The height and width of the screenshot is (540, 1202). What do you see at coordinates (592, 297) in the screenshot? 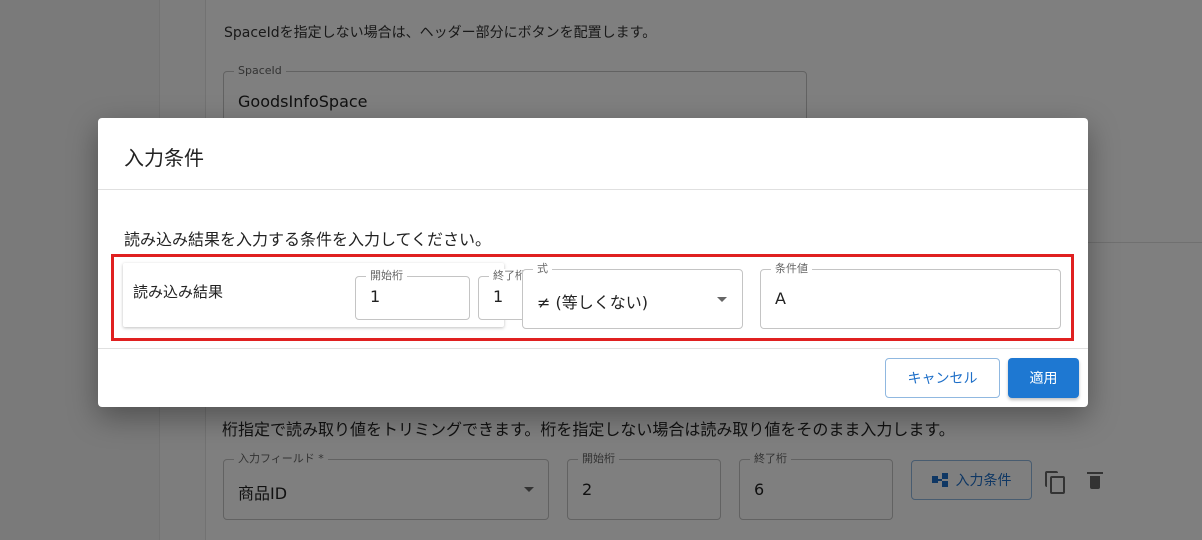
I see `highlight-box` at bounding box center [592, 297].